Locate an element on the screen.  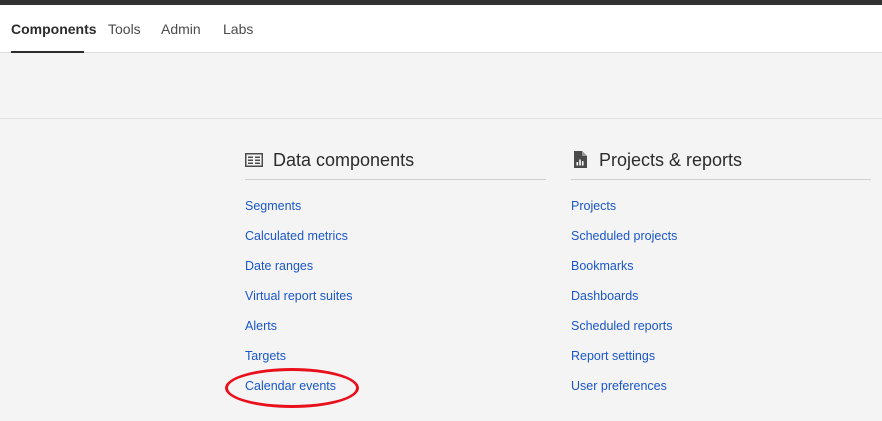
link-scheduled-projects: Scheduled projects is located at coordinates (721, 241).